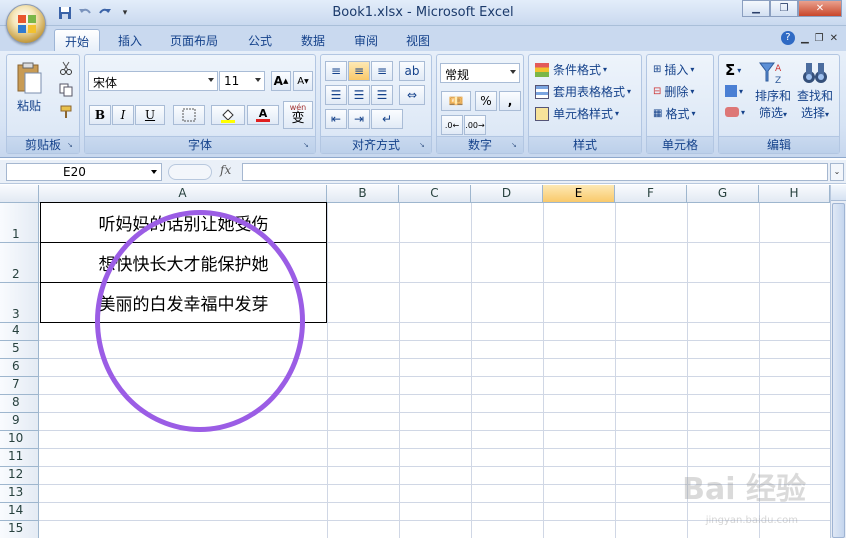 The height and width of the screenshot is (538, 846). What do you see at coordinates (19, 422) in the screenshot?
I see `row-header-9: 9` at bounding box center [19, 422].